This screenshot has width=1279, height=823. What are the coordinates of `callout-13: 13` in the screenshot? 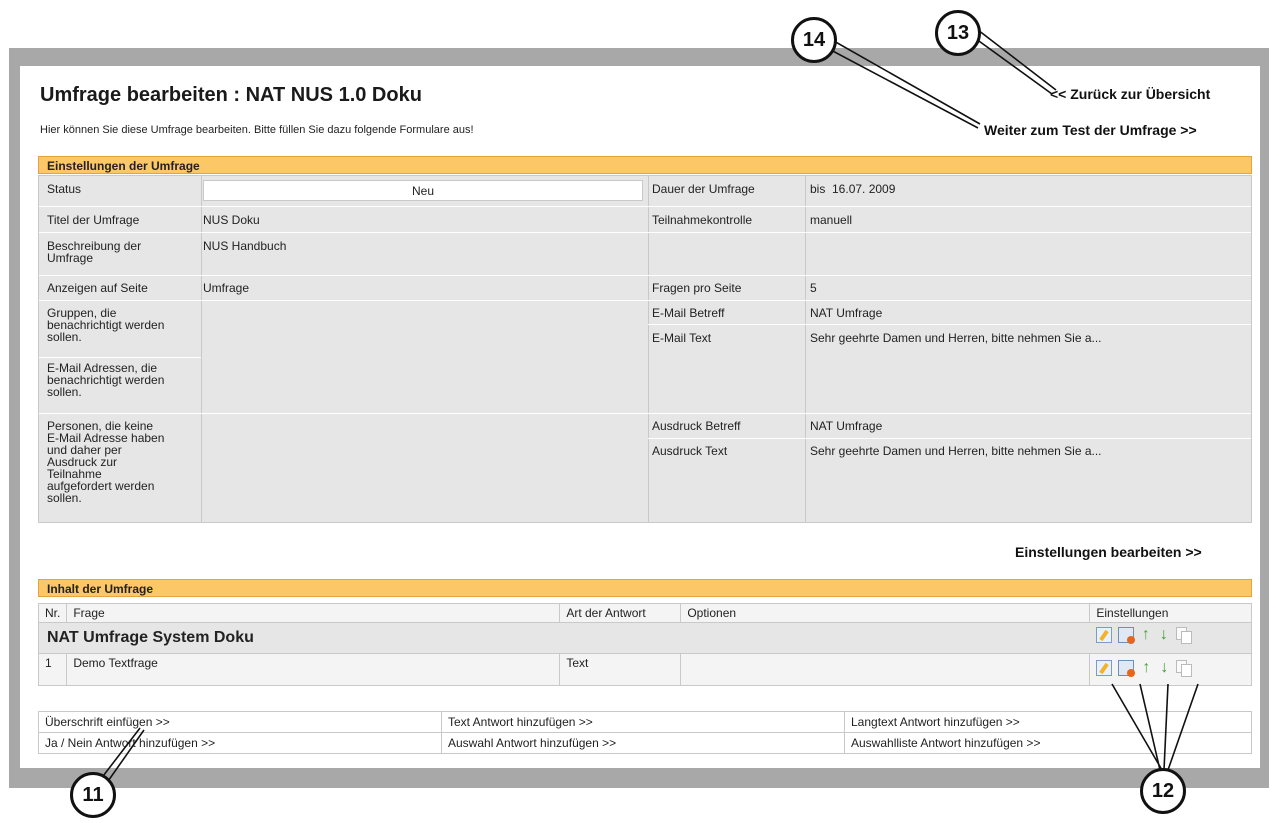 It's located at (958, 33).